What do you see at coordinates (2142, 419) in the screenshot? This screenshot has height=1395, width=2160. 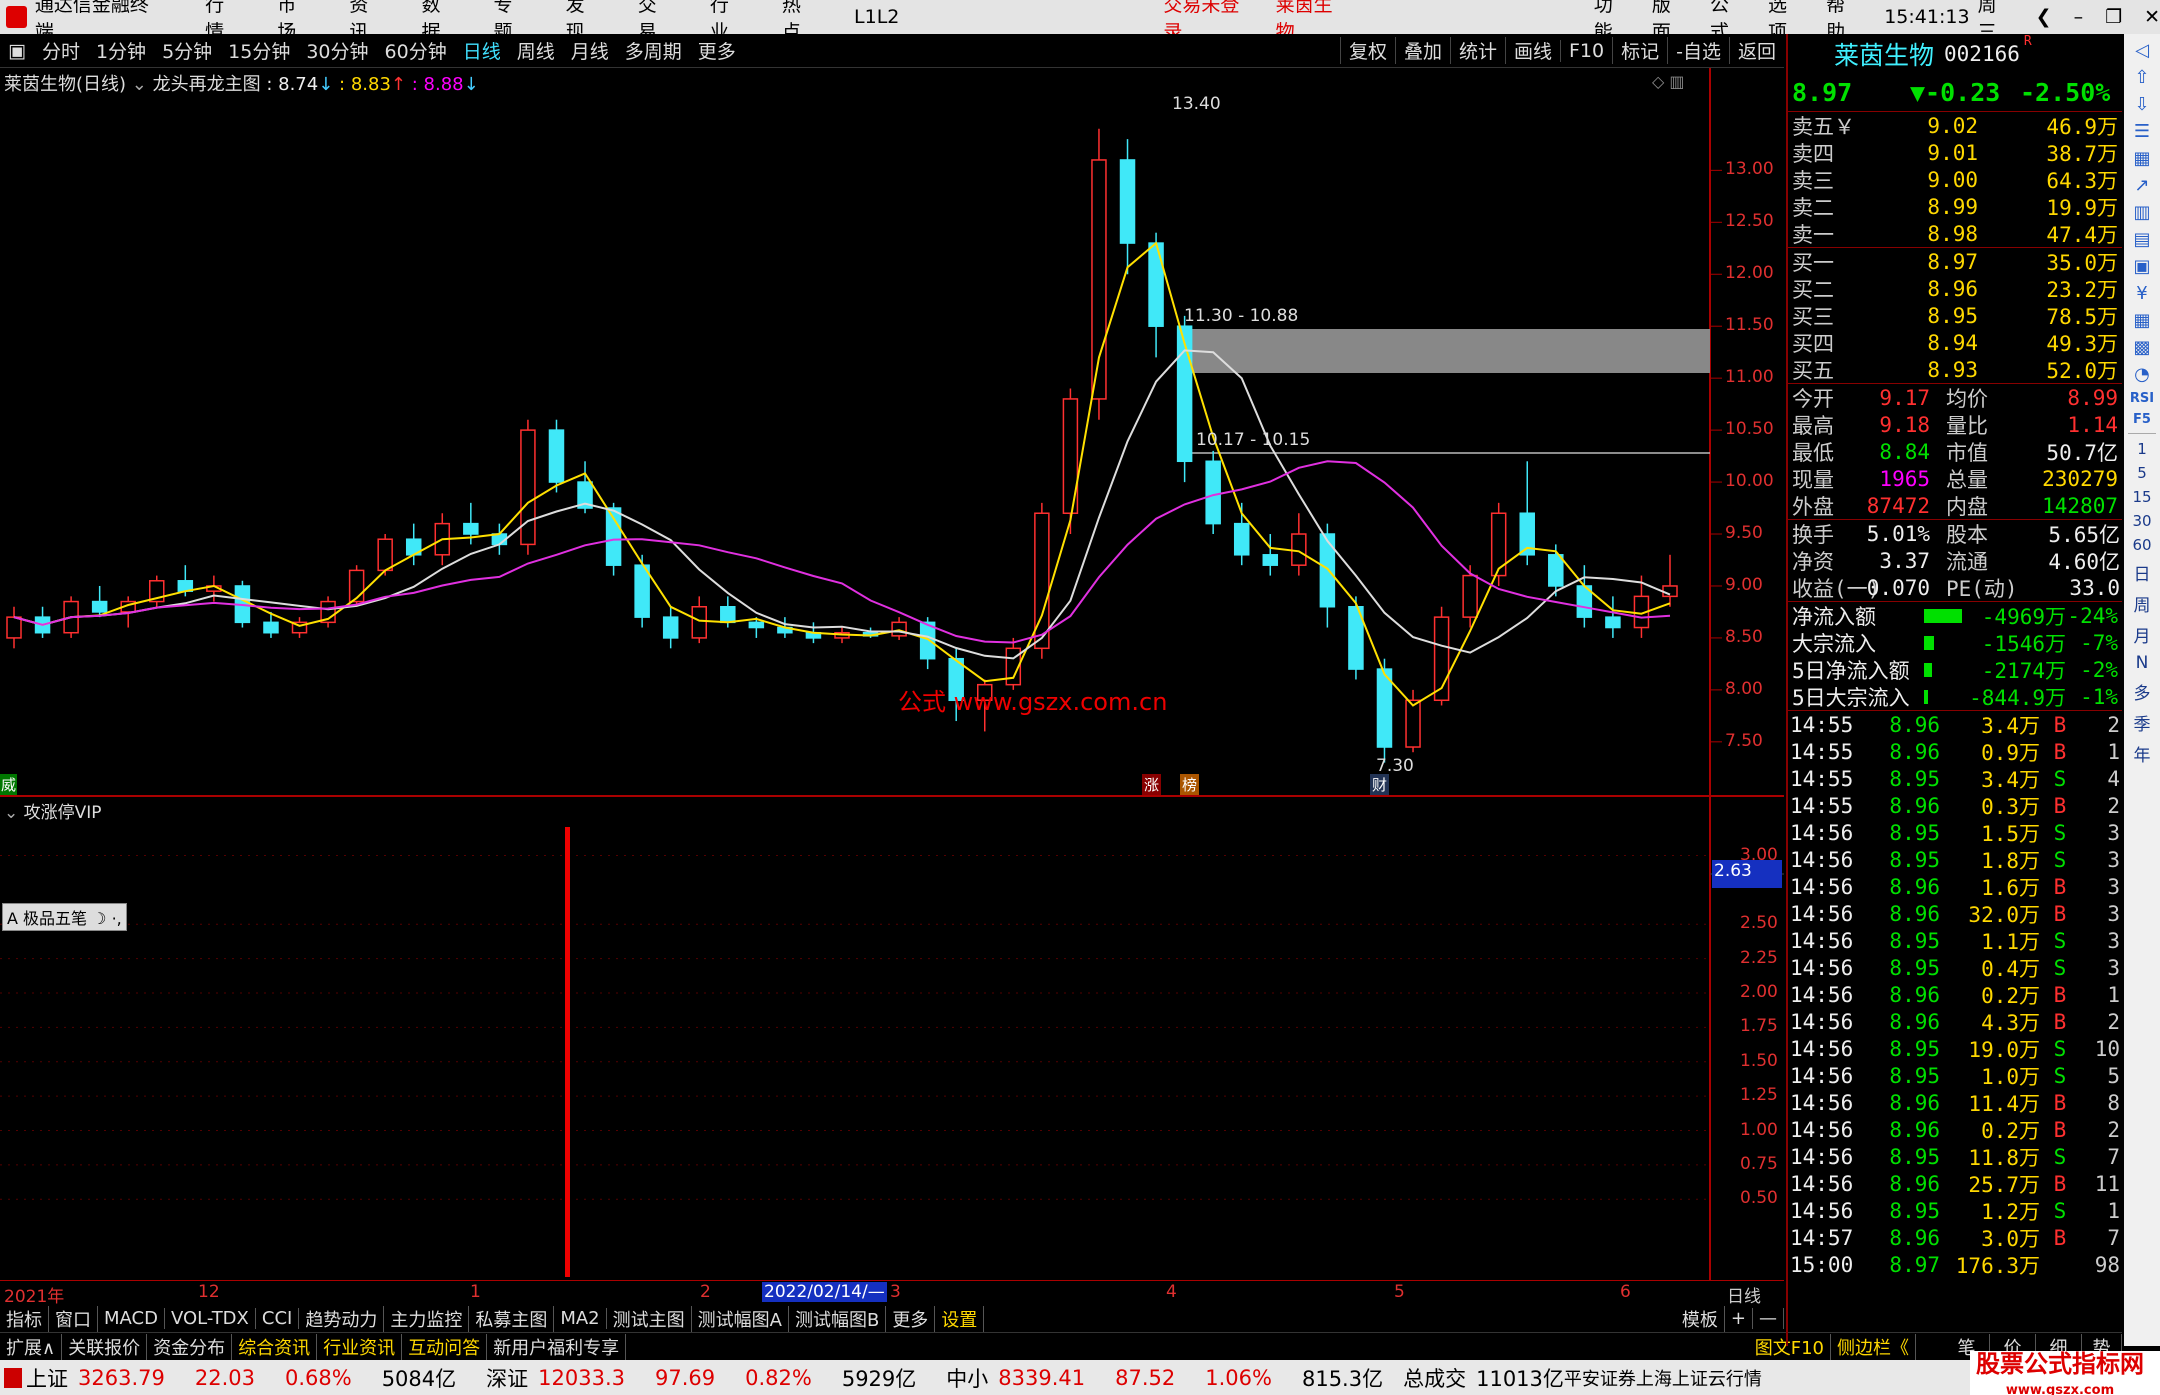 I see `sidebar-label: F5` at bounding box center [2142, 419].